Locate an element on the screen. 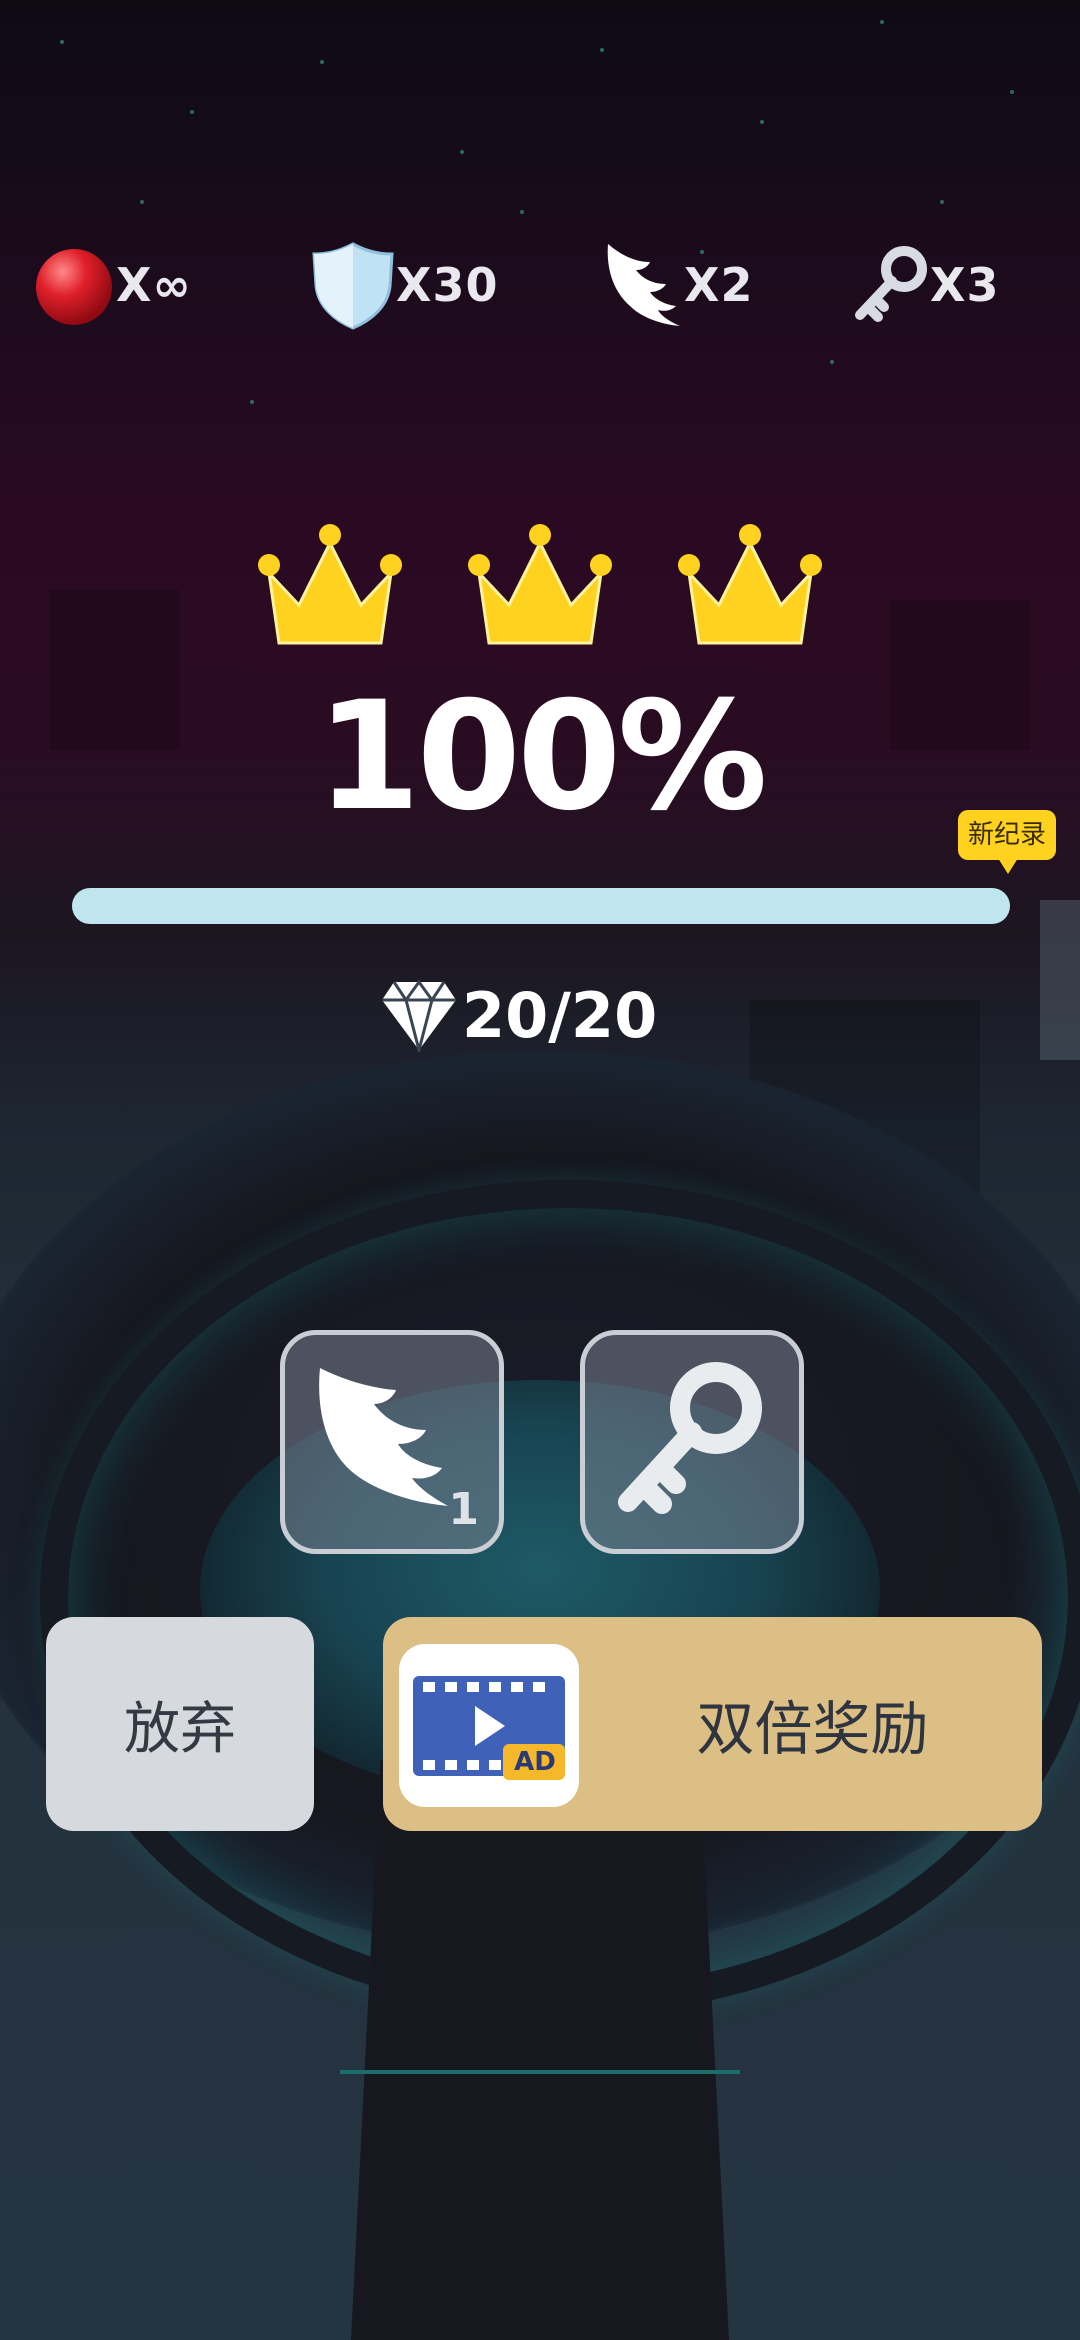 The width and height of the screenshot is (1080, 2340). shield-counter: X30 is located at coordinates (404, 285).